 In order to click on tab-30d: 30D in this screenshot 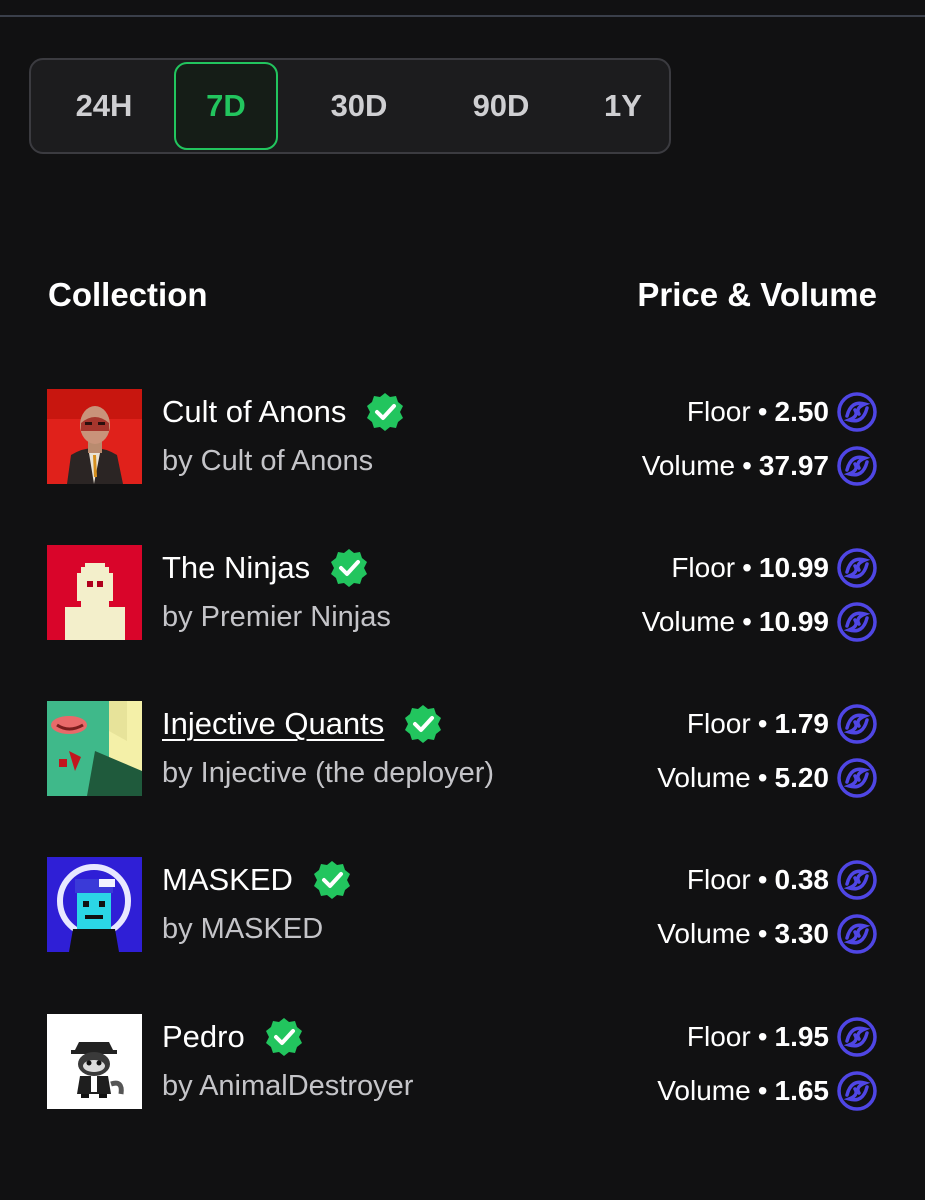, I will do `click(359, 106)`.